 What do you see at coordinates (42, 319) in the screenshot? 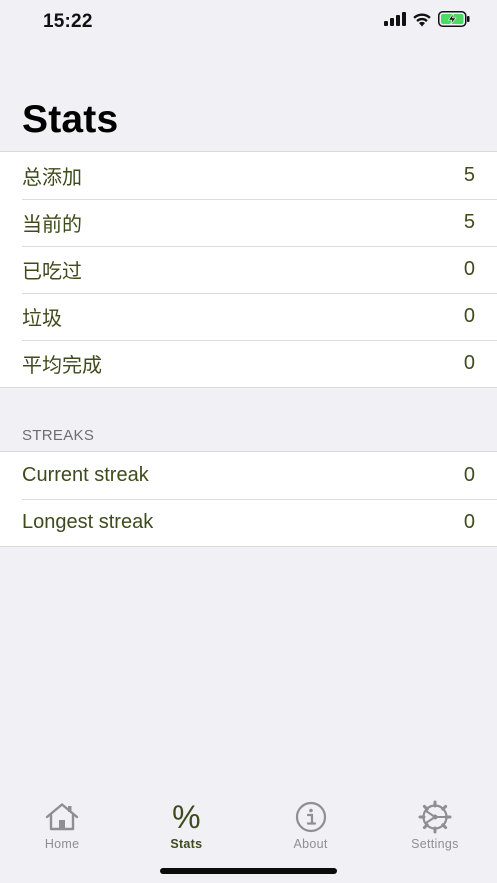
I see `row-label: 垃圾` at bounding box center [42, 319].